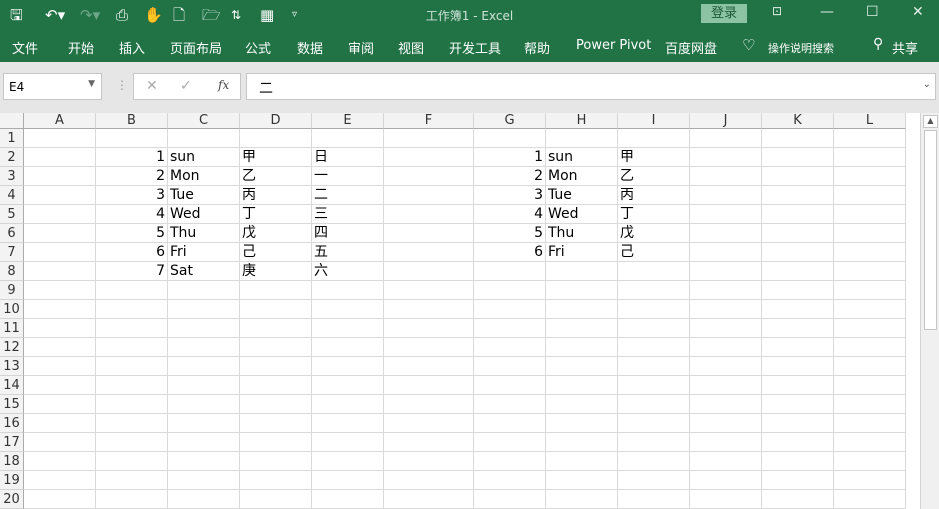 This screenshot has height=509, width=939. What do you see at coordinates (726, 499) in the screenshot?
I see `cell-J20` at bounding box center [726, 499].